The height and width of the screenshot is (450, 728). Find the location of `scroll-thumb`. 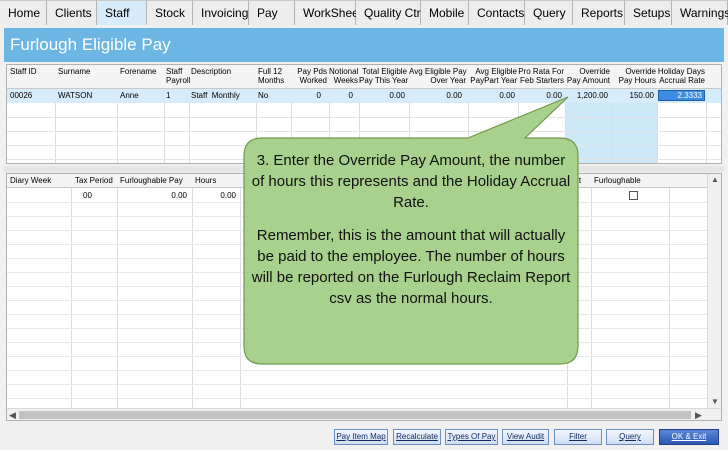

scroll-thumb is located at coordinates (355, 415).